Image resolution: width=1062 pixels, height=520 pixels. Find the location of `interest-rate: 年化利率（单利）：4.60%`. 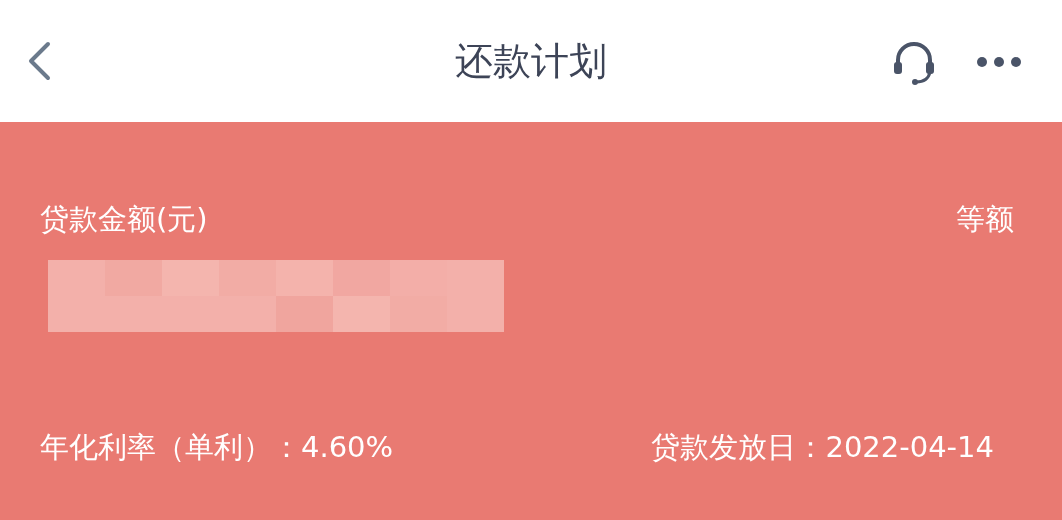

interest-rate: 年化利率（单利）：4.60% is located at coordinates (217, 447).